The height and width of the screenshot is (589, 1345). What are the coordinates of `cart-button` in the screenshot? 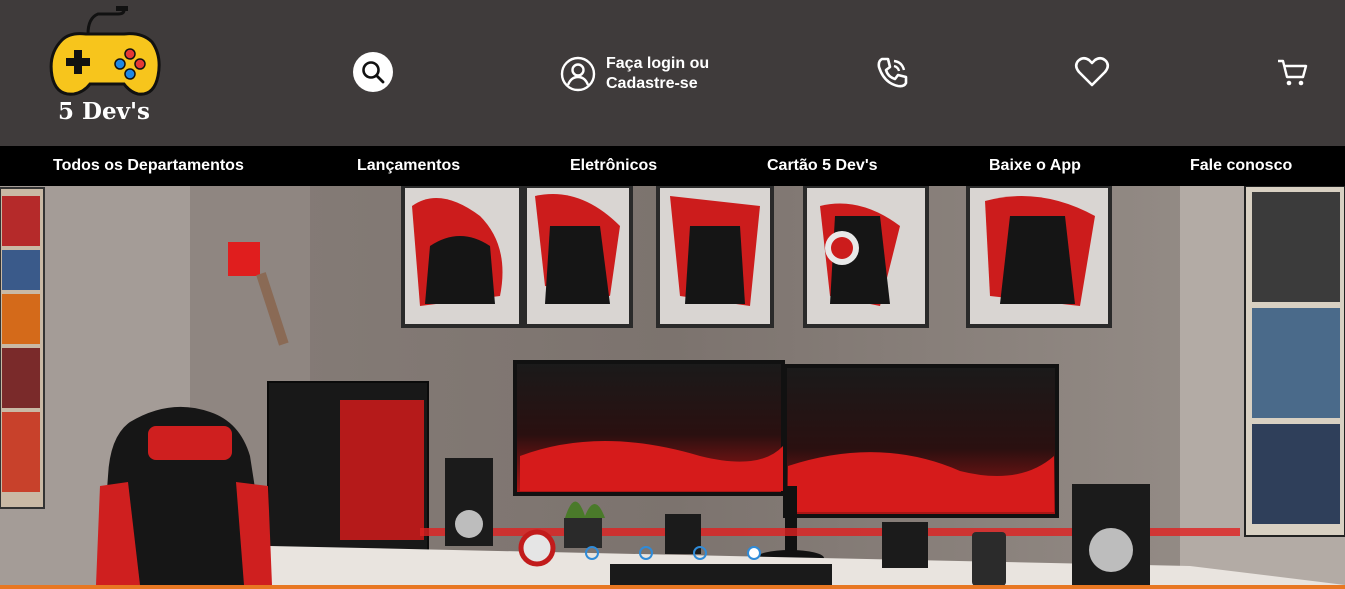 It's located at (1293, 75).